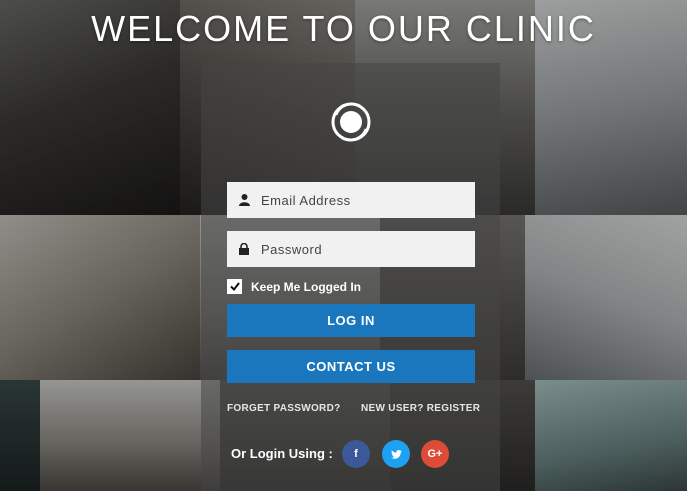  What do you see at coordinates (351, 320) in the screenshot?
I see `login-button: LOG IN` at bounding box center [351, 320].